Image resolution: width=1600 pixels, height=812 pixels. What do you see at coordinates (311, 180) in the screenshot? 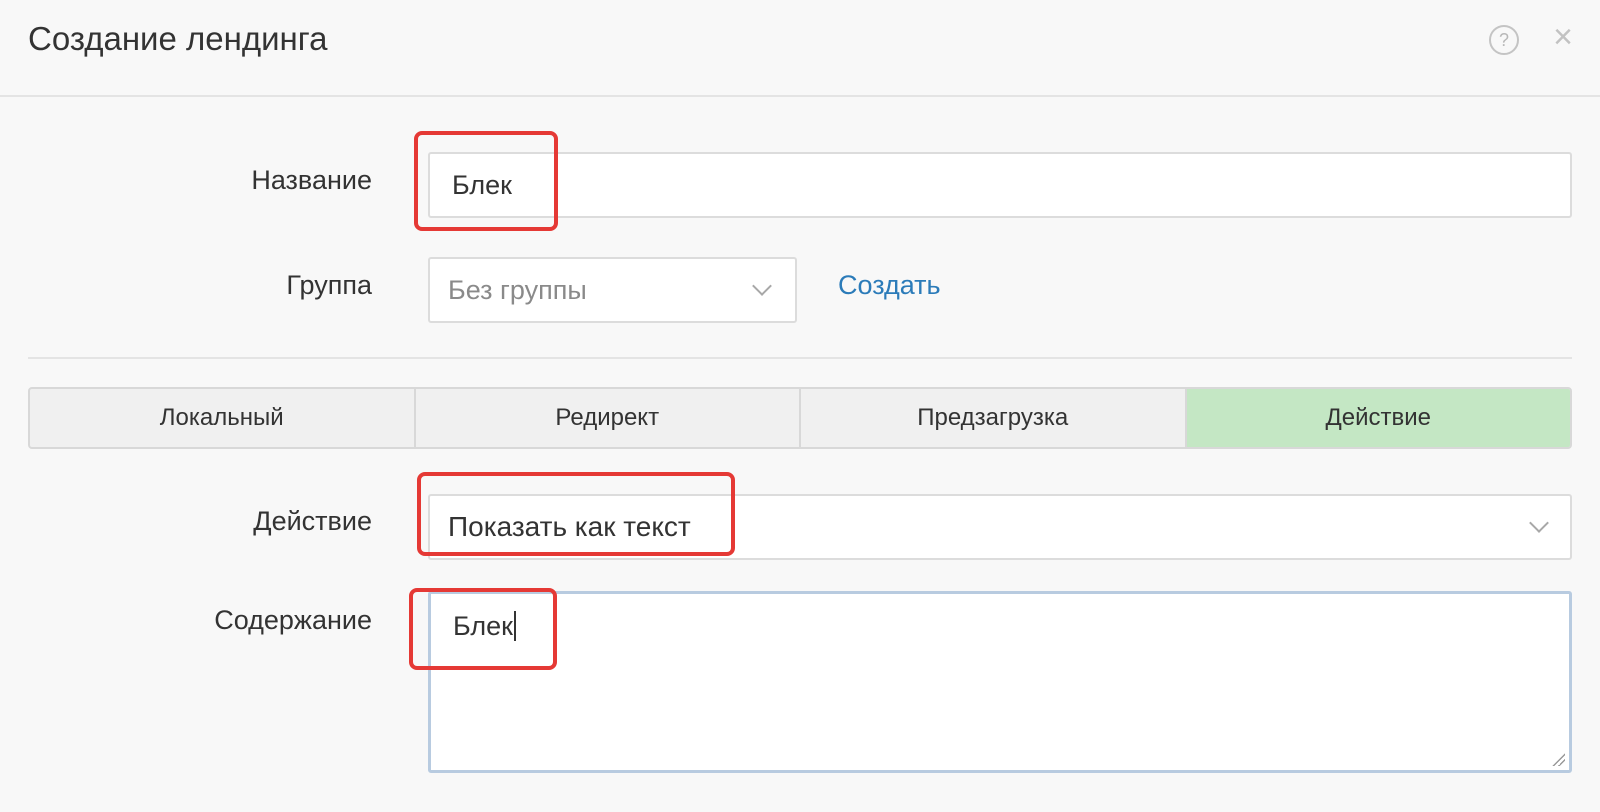
I see `name-label: Название` at bounding box center [311, 180].